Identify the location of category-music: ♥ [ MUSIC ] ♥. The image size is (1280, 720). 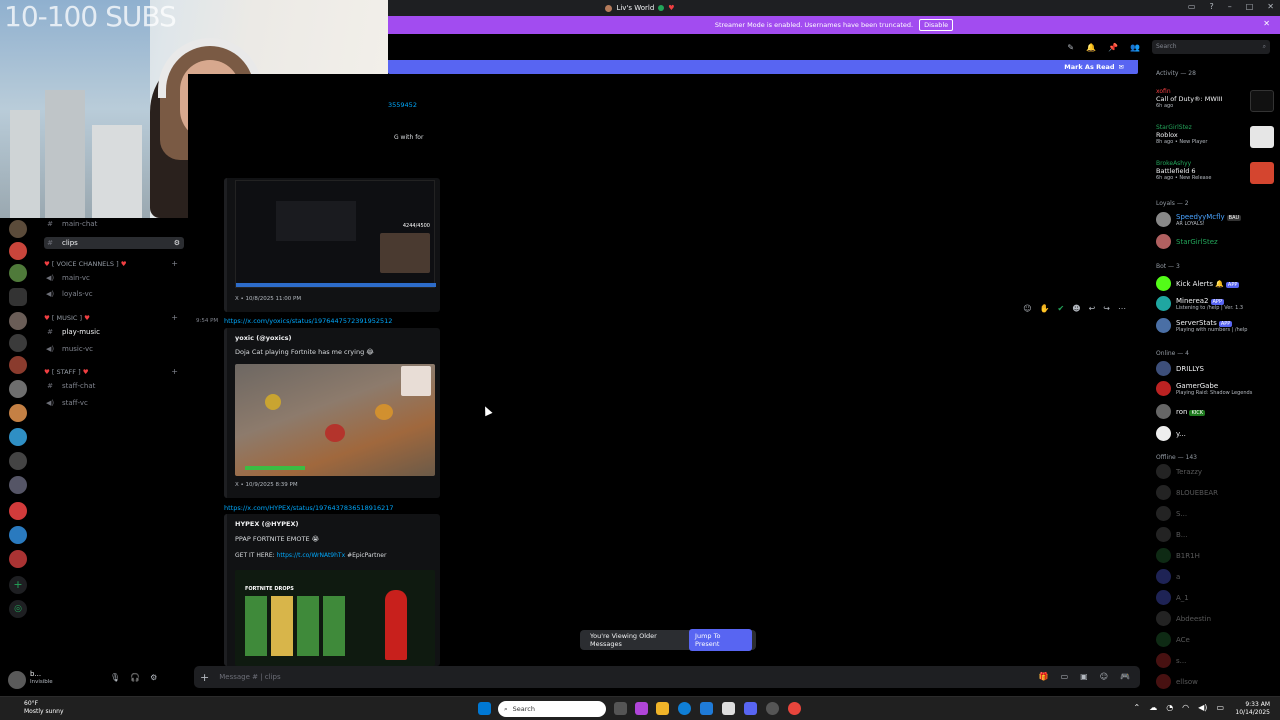
(67, 318).